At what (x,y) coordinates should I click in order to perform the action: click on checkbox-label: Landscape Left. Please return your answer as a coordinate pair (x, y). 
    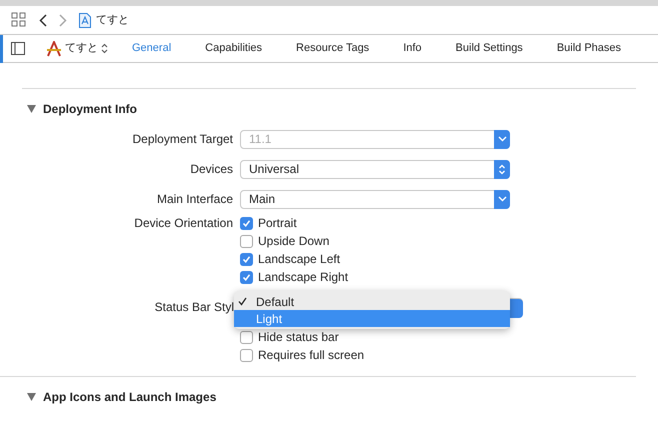
    Looking at the image, I should click on (299, 259).